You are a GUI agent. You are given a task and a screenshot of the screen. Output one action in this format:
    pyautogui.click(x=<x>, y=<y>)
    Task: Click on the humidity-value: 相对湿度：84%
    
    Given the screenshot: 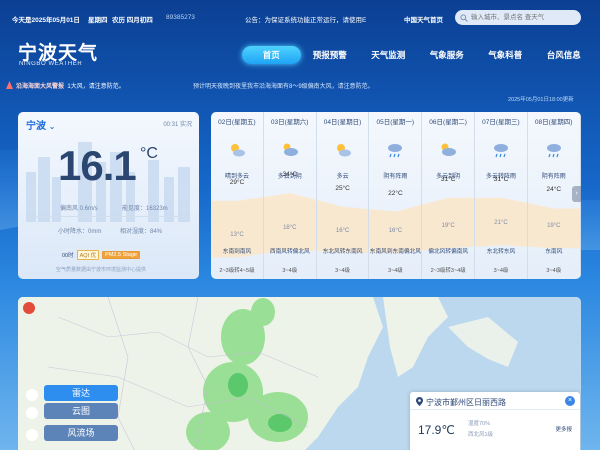 What is the action you would take?
    pyautogui.click(x=141, y=232)
    